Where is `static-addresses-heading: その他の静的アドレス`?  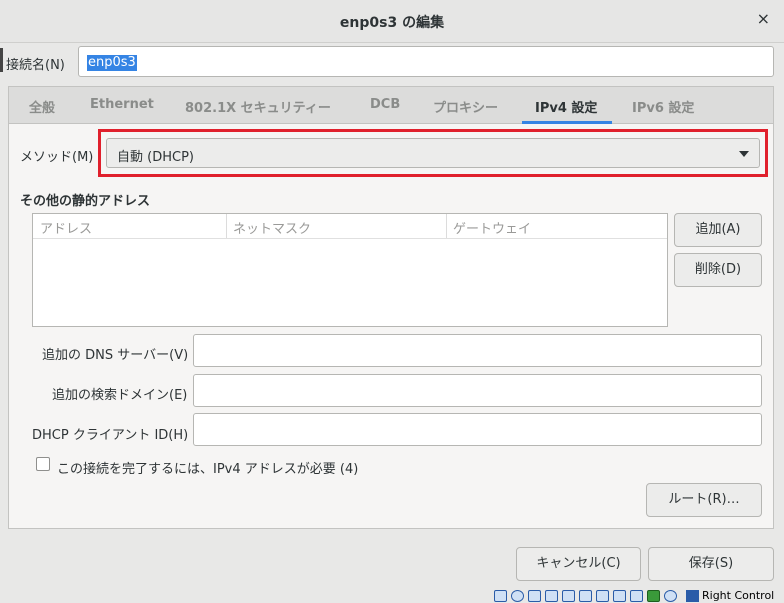 static-addresses-heading: その他の静的アドレス is located at coordinates (85, 201).